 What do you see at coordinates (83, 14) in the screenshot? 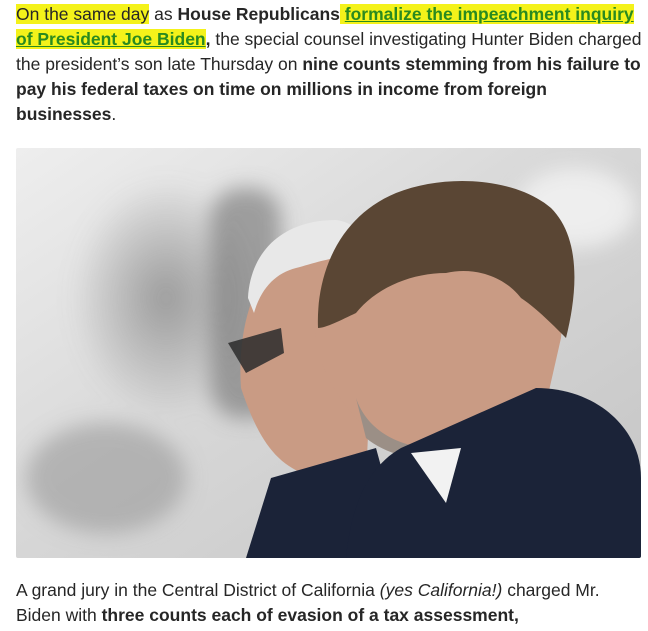
I see `highlighted-phrase: On the same day` at bounding box center [83, 14].